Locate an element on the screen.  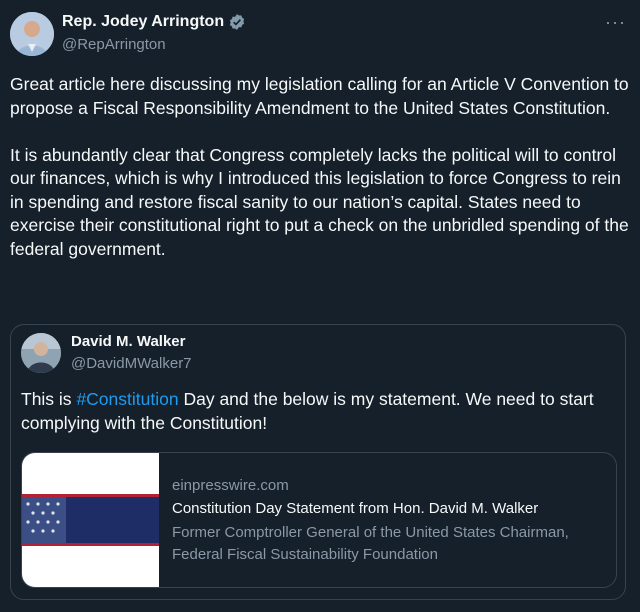
quoted-author-avatar is located at coordinates (41, 353).